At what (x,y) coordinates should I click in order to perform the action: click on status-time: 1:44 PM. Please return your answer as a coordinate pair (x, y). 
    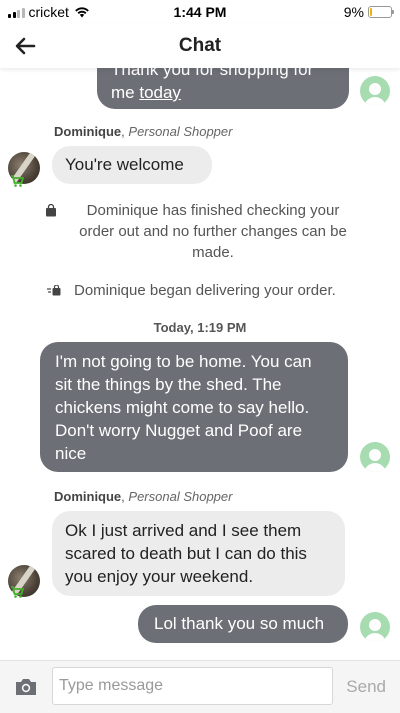
    Looking at the image, I should click on (200, 12).